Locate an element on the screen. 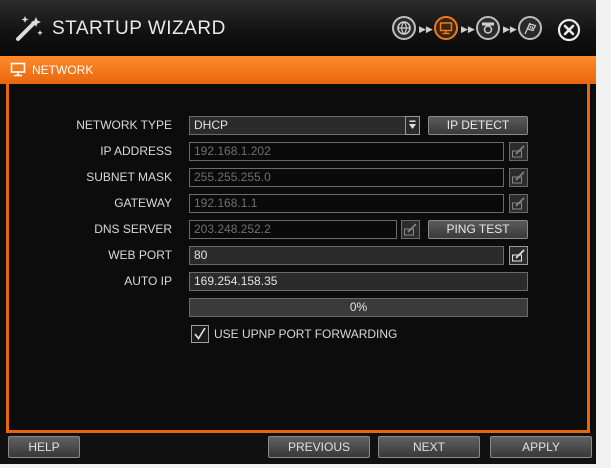  upnp-checkbox is located at coordinates (200, 334).